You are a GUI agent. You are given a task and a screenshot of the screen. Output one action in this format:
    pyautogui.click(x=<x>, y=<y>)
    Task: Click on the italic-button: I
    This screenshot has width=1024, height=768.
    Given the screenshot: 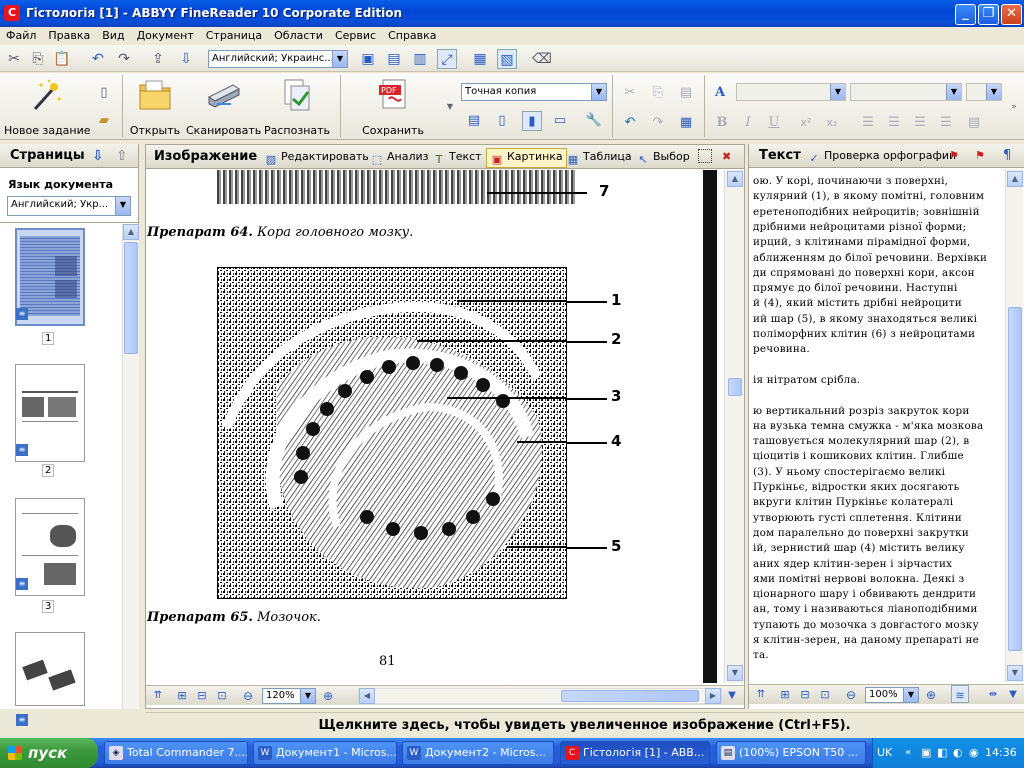 What is the action you would take?
    pyautogui.click(x=748, y=123)
    